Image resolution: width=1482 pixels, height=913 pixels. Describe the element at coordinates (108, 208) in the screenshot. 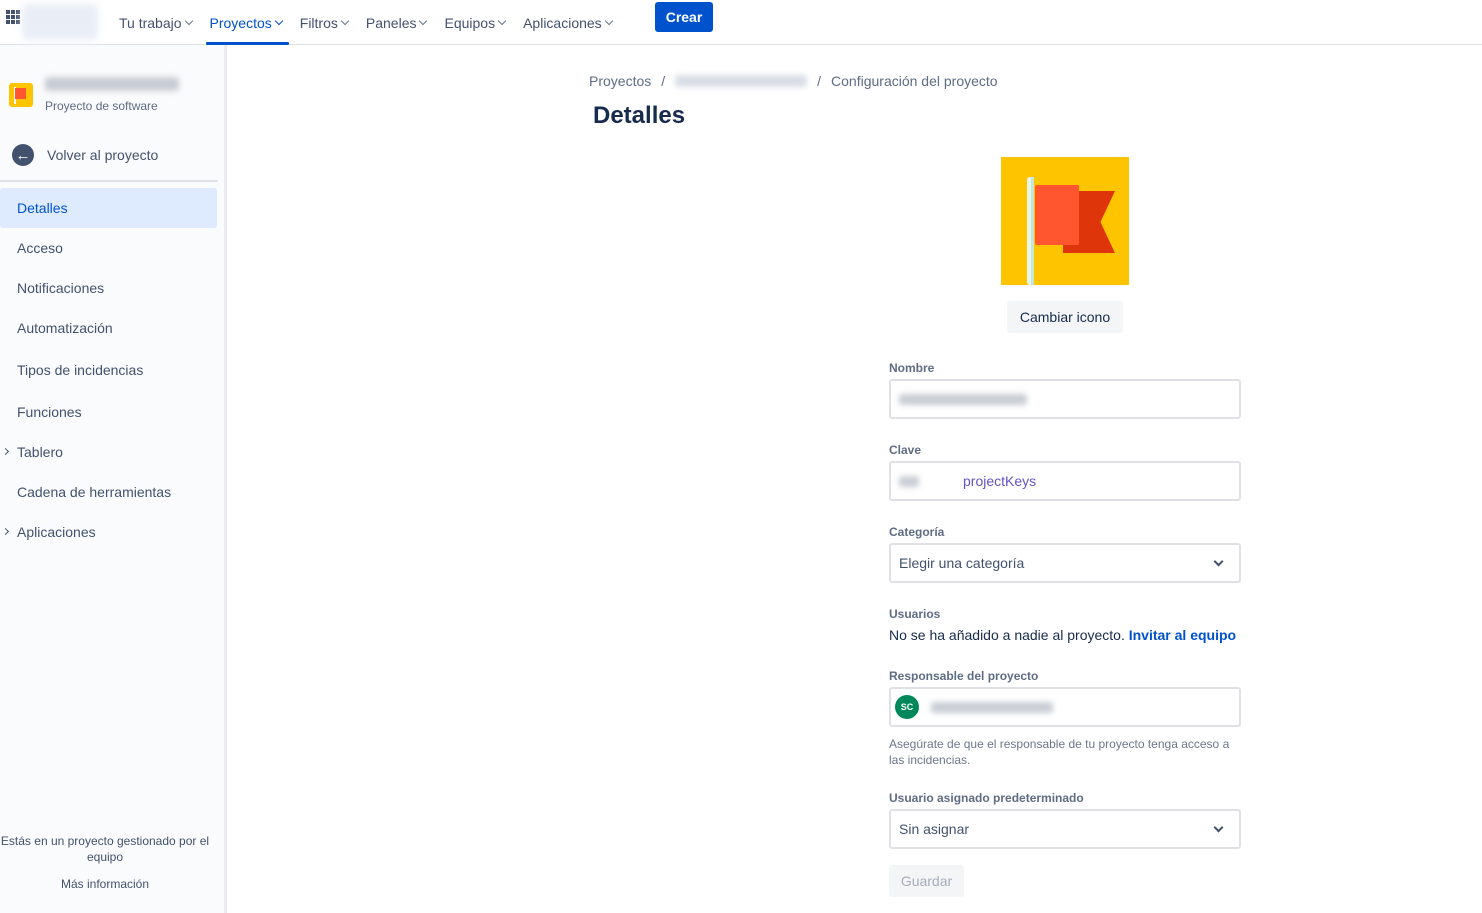

I see `sidebar-item-details: Detalles` at that location.